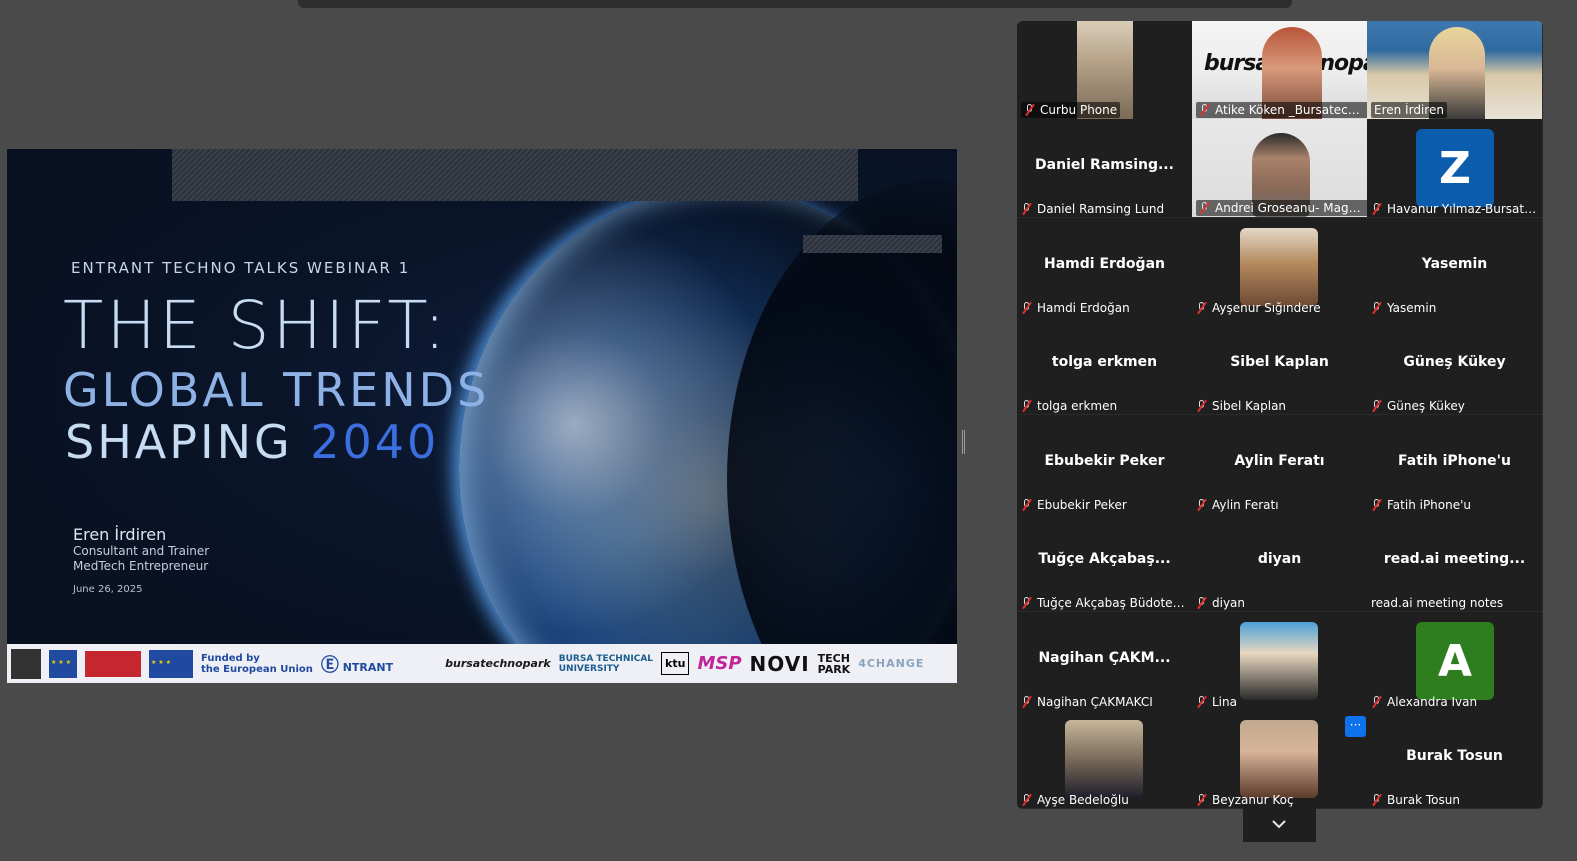 The width and height of the screenshot is (1577, 861). I want to click on btu-line-1: BURSA TECHNICAL, so click(606, 658).